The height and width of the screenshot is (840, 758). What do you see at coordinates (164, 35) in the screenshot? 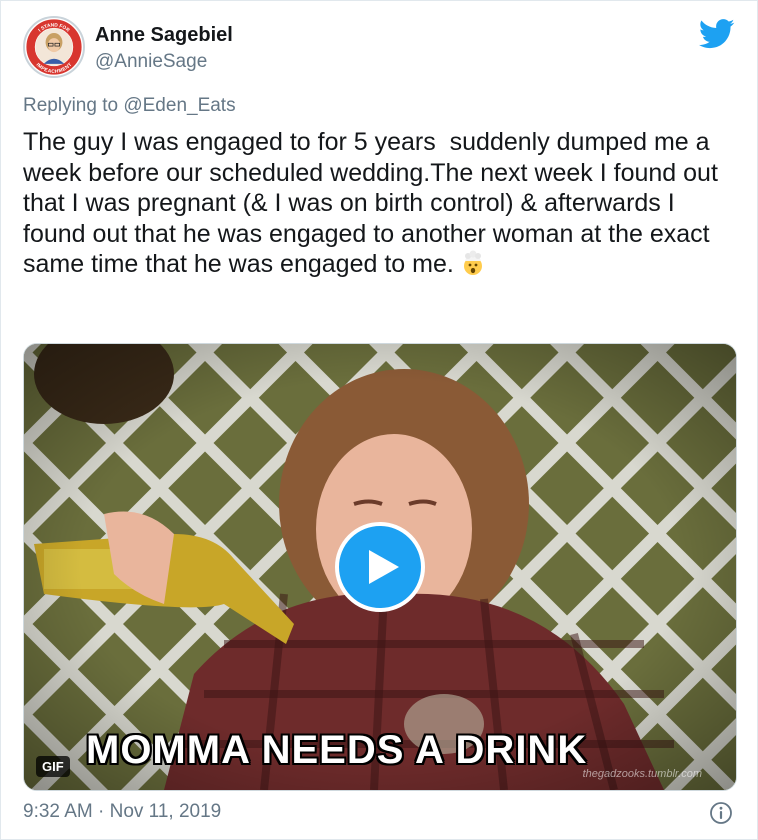
I see `author-name: Anne Sagebiel` at bounding box center [164, 35].